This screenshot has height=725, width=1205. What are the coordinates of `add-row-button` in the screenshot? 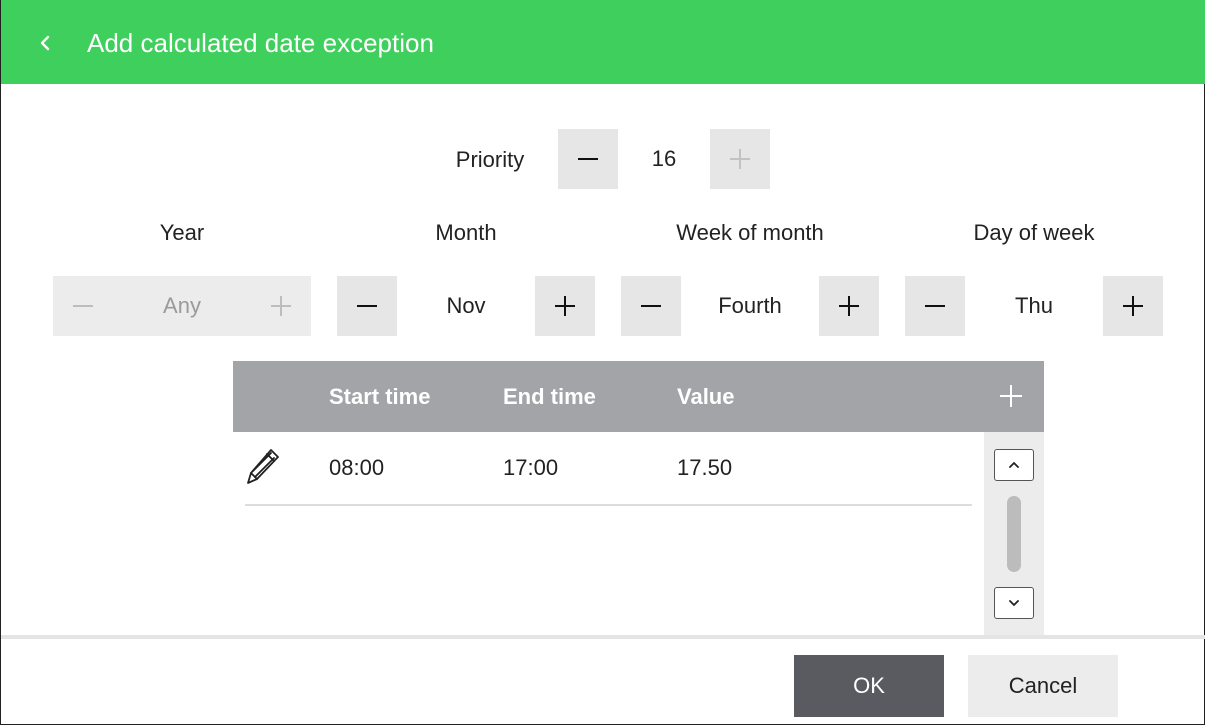 It's located at (1011, 396).